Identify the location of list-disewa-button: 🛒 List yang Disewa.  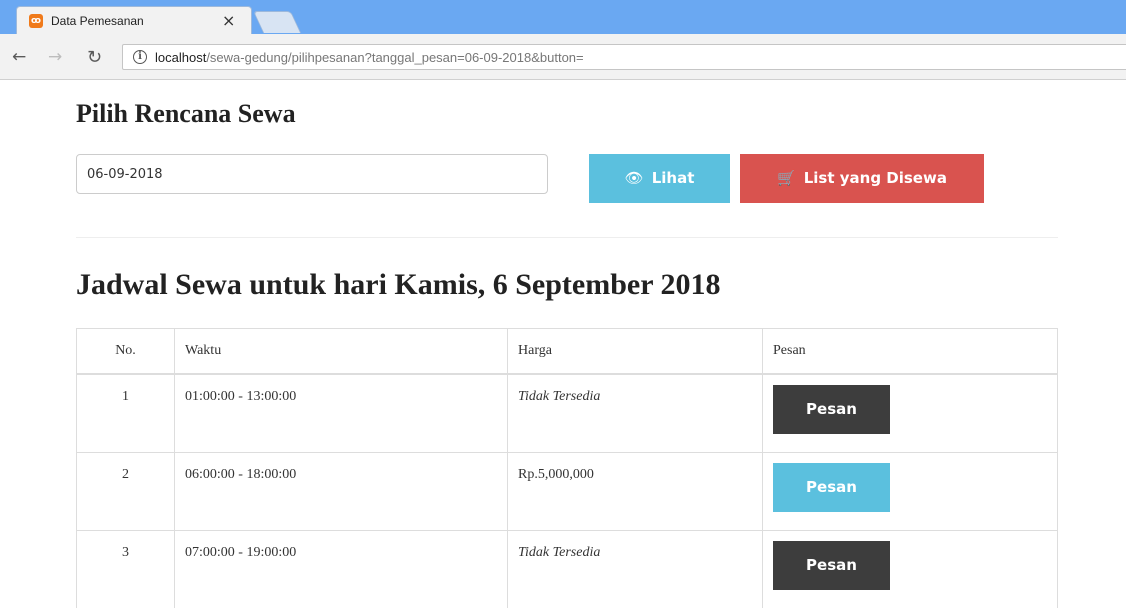
(862, 178).